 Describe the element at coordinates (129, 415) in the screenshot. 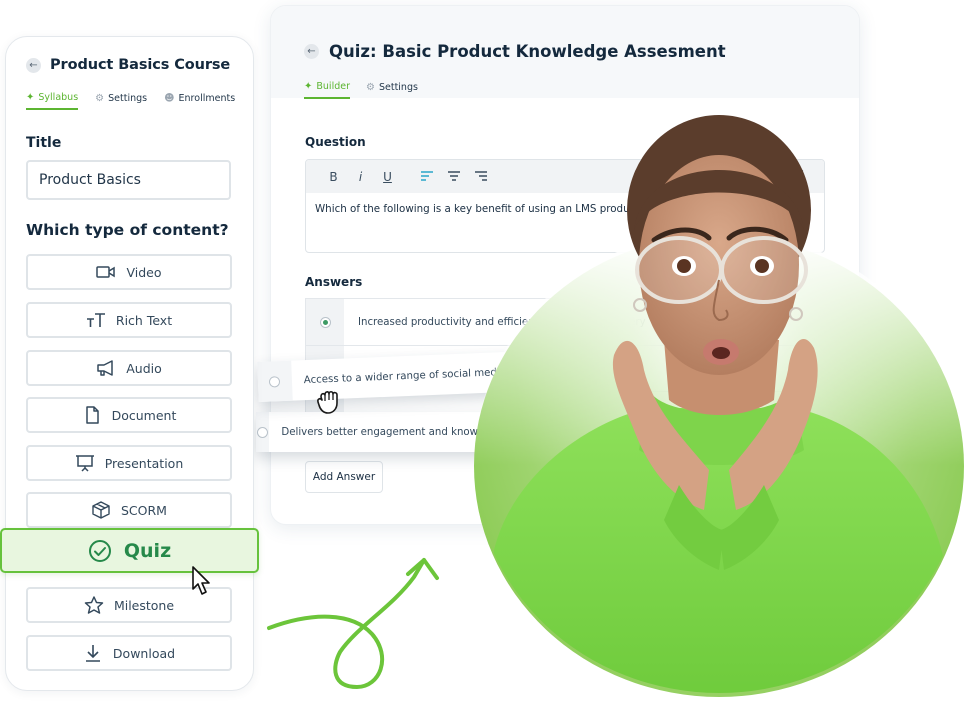

I see `content-type-document-button: Document` at that location.